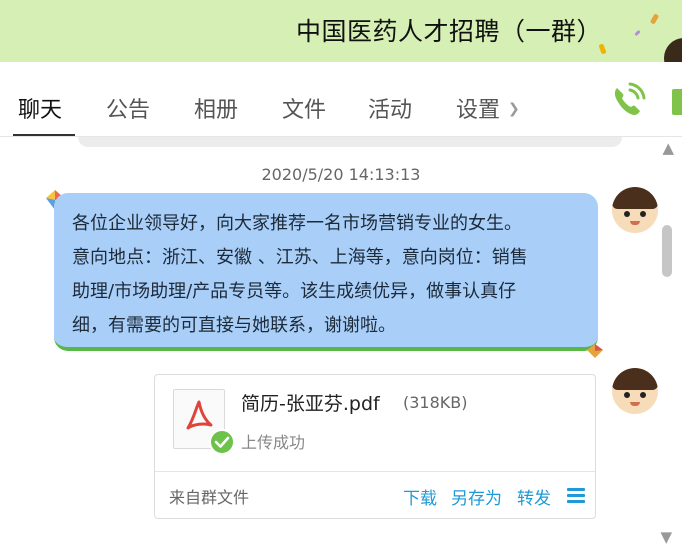 This screenshot has width=682, height=548. What do you see at coordinates (478, 110) in the screenshot?
I see `tab-settings-label: 设置` at bounding box center [478, 110].